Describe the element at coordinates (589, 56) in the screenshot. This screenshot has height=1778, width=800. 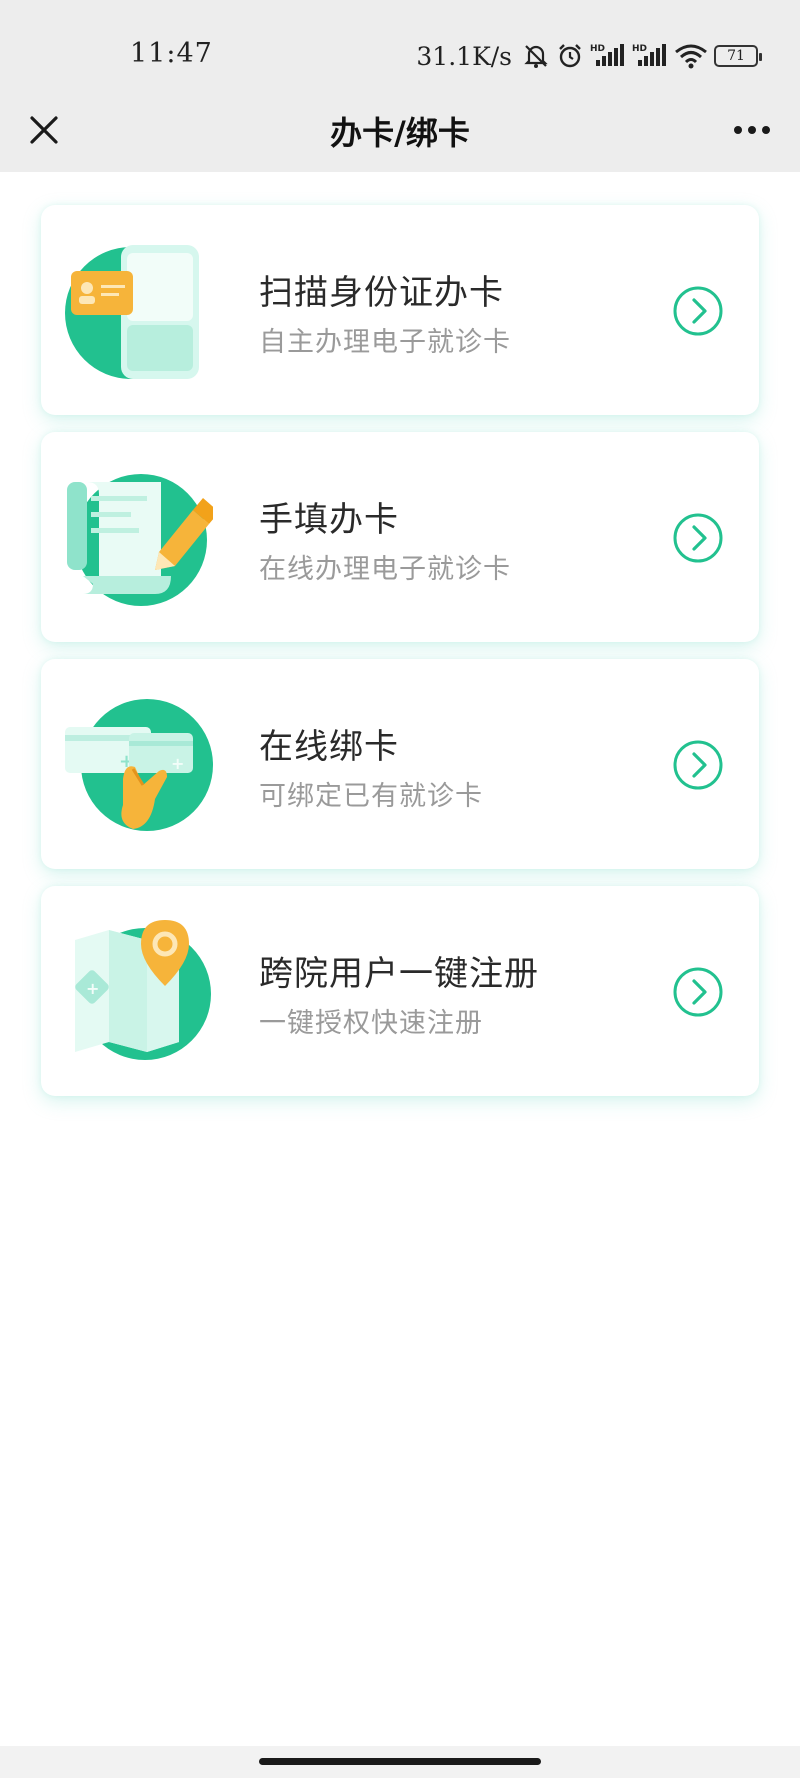
I see `status-icons: 31.1K/s HD HD 71` at that location.